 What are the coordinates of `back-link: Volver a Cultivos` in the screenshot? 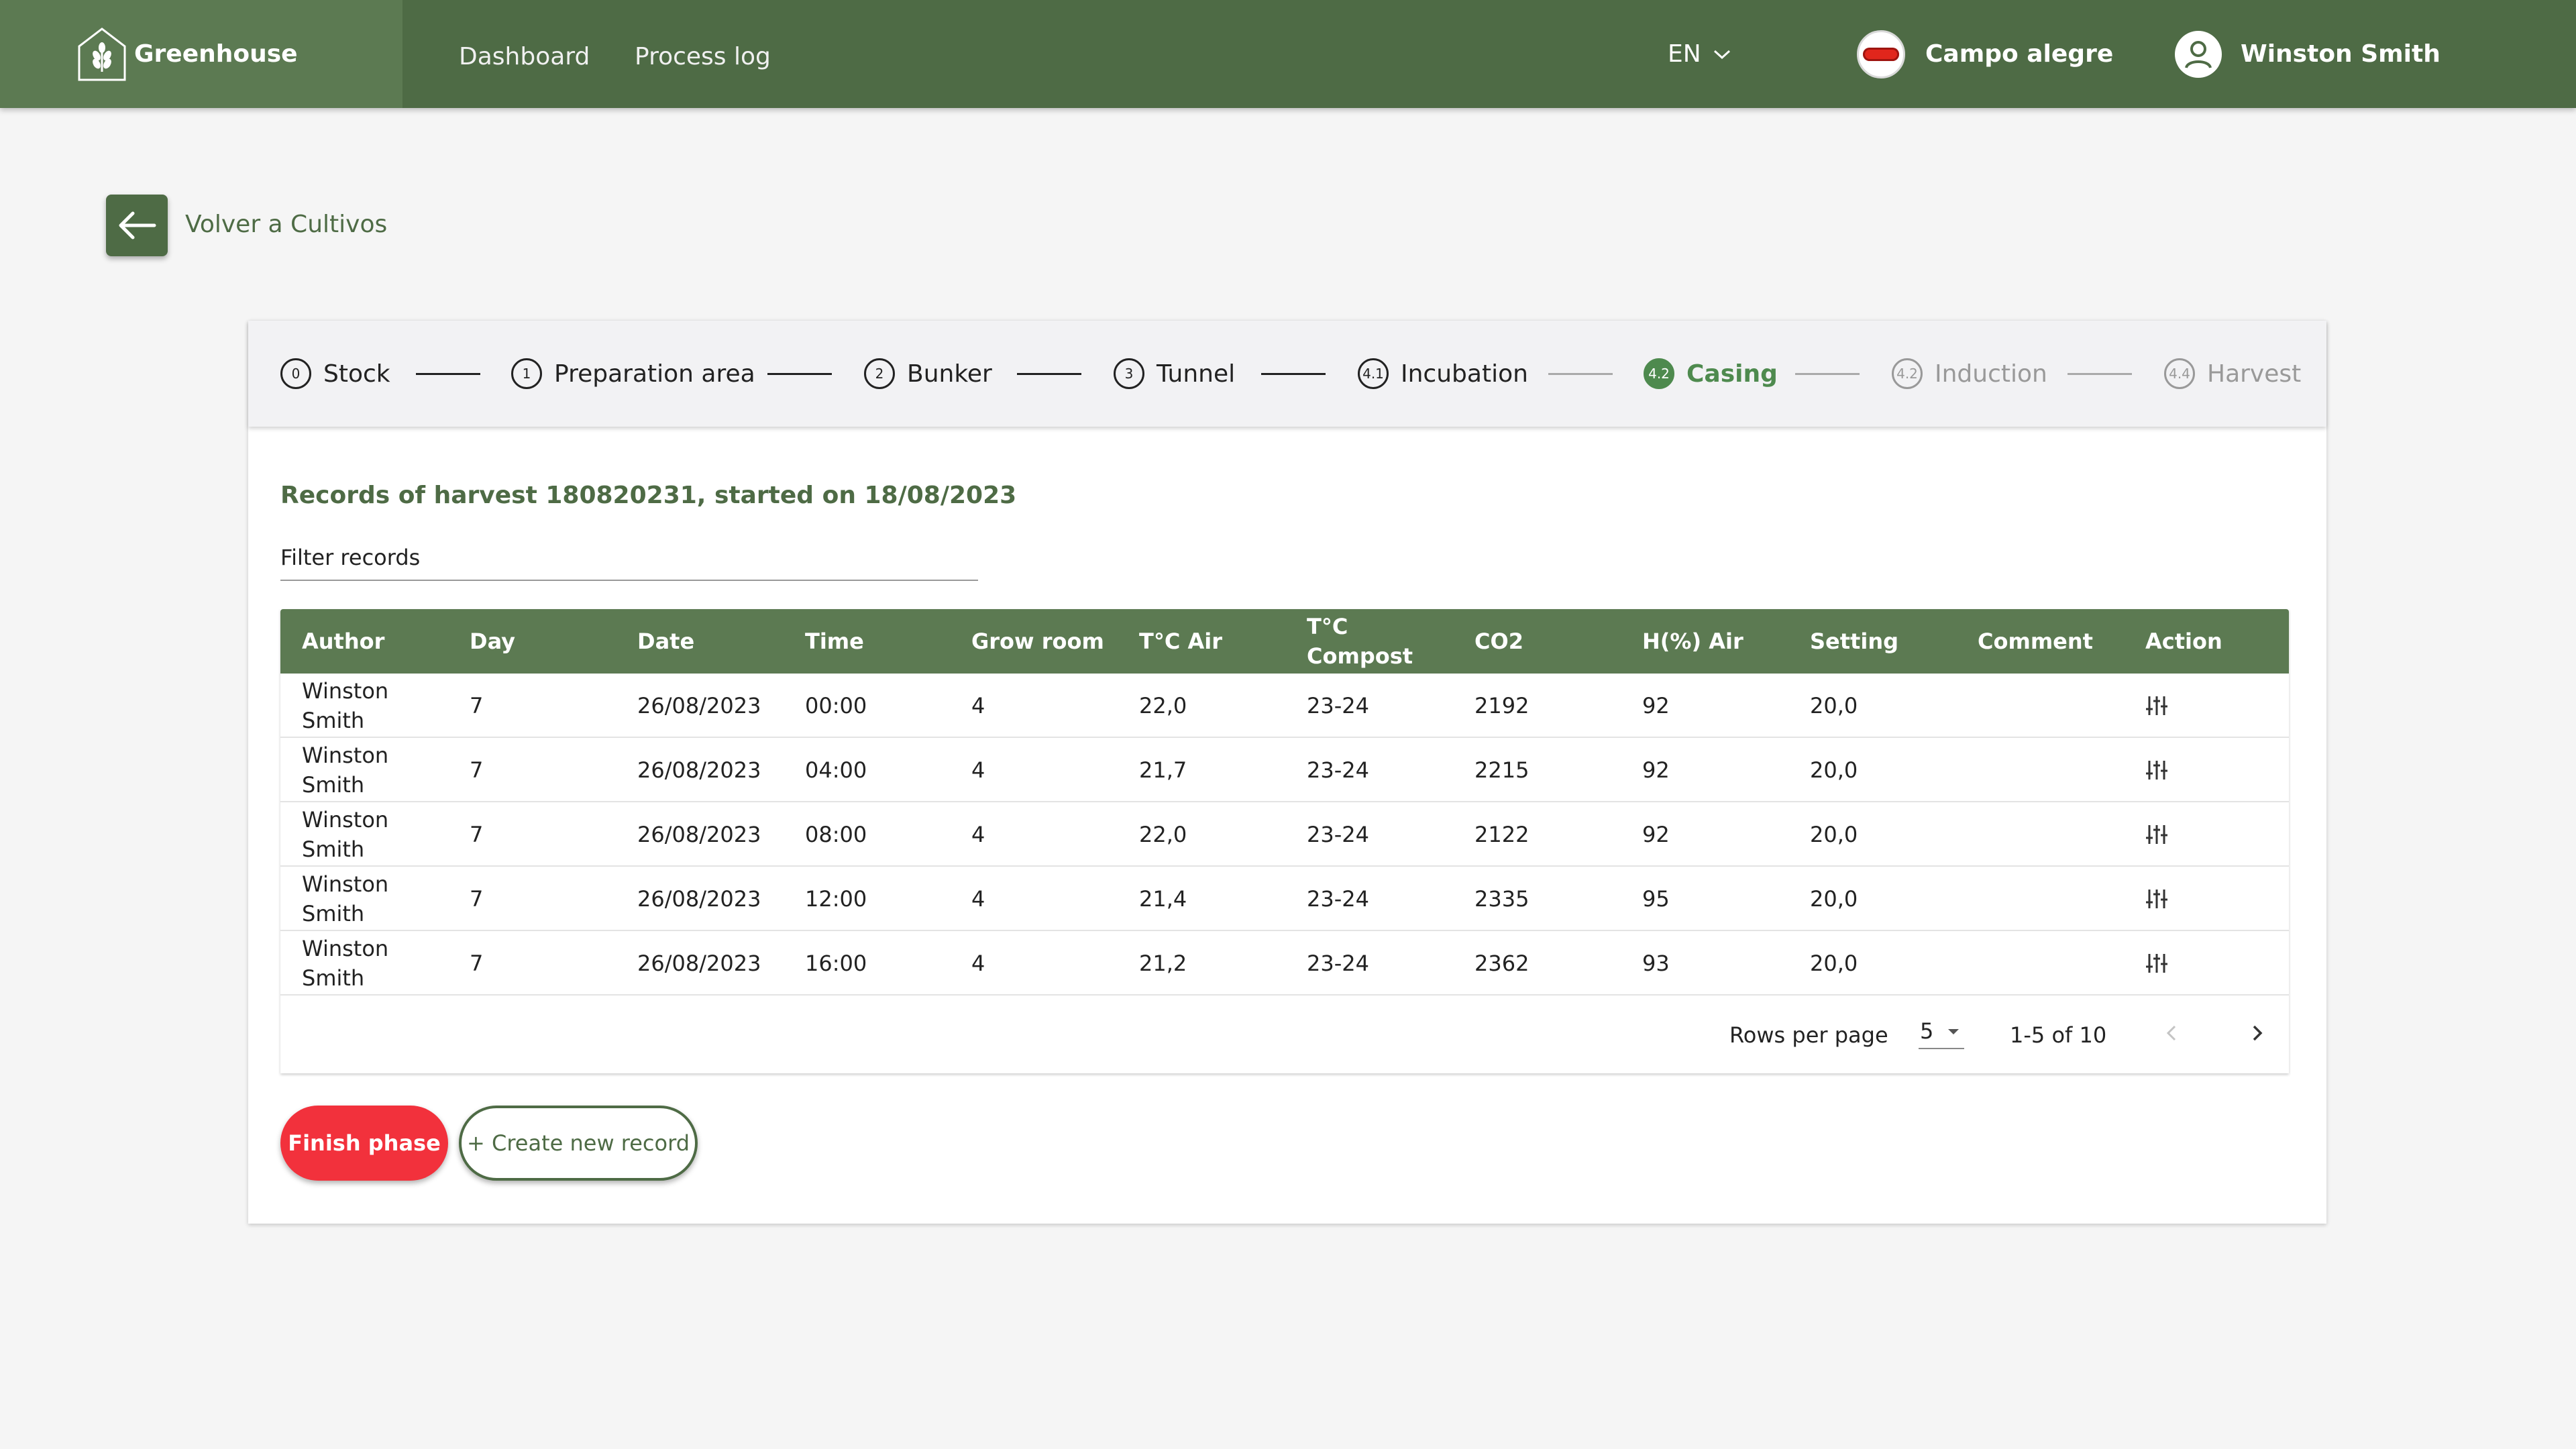 It's located at (286, 224).